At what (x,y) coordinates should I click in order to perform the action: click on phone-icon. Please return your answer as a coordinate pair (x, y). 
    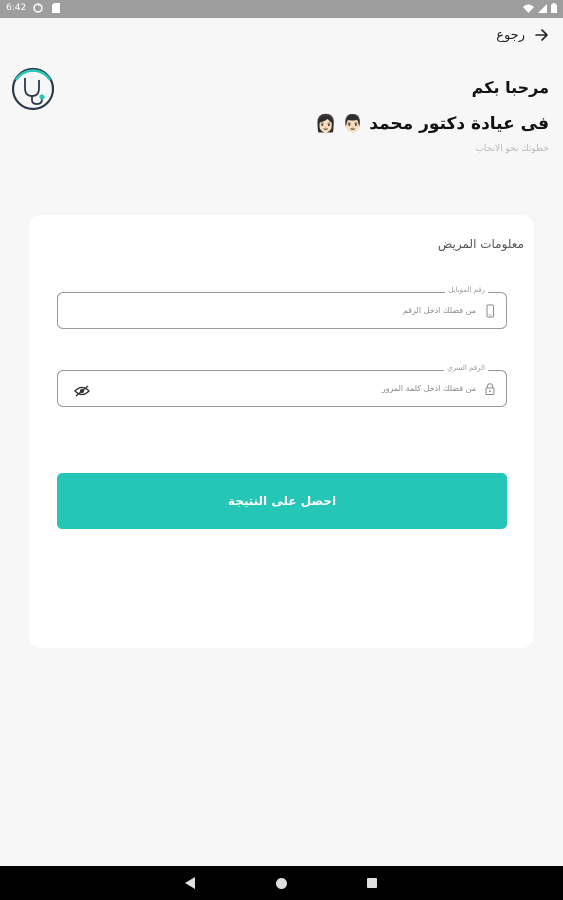
    Looking at the image, I should click on (490, 310).